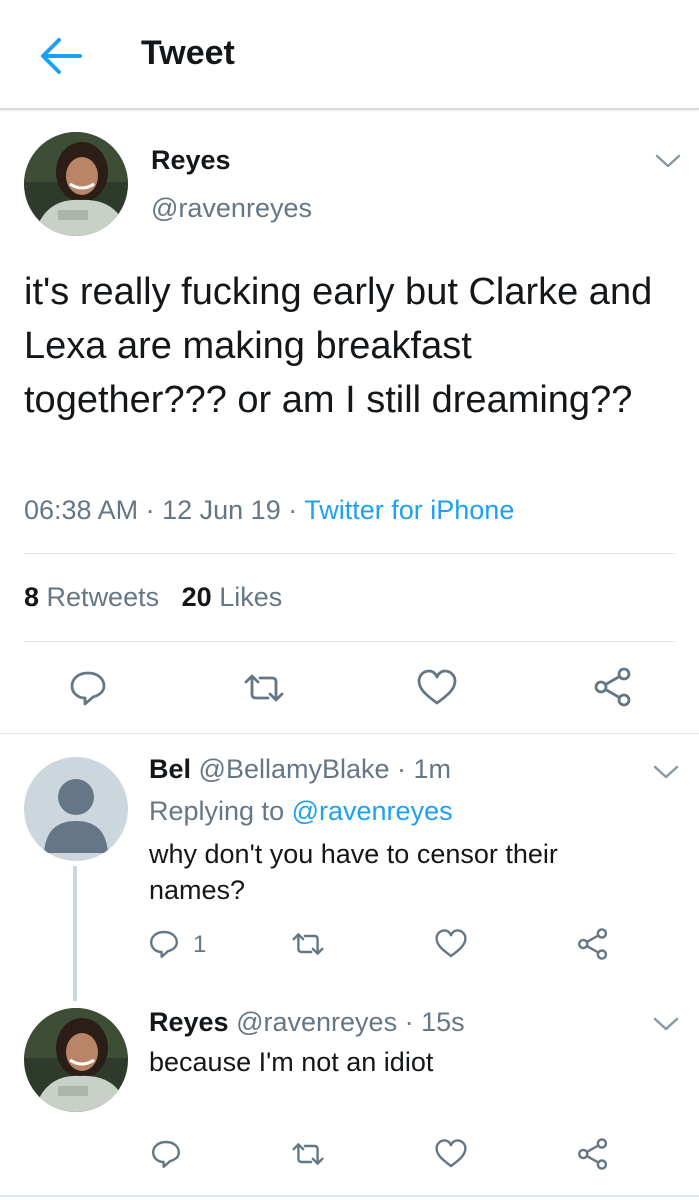 This screenshot has height=1200, width=699. Describe the element at coordinates (75, 933) in the screenshot. I see `thread-connector` at that location.